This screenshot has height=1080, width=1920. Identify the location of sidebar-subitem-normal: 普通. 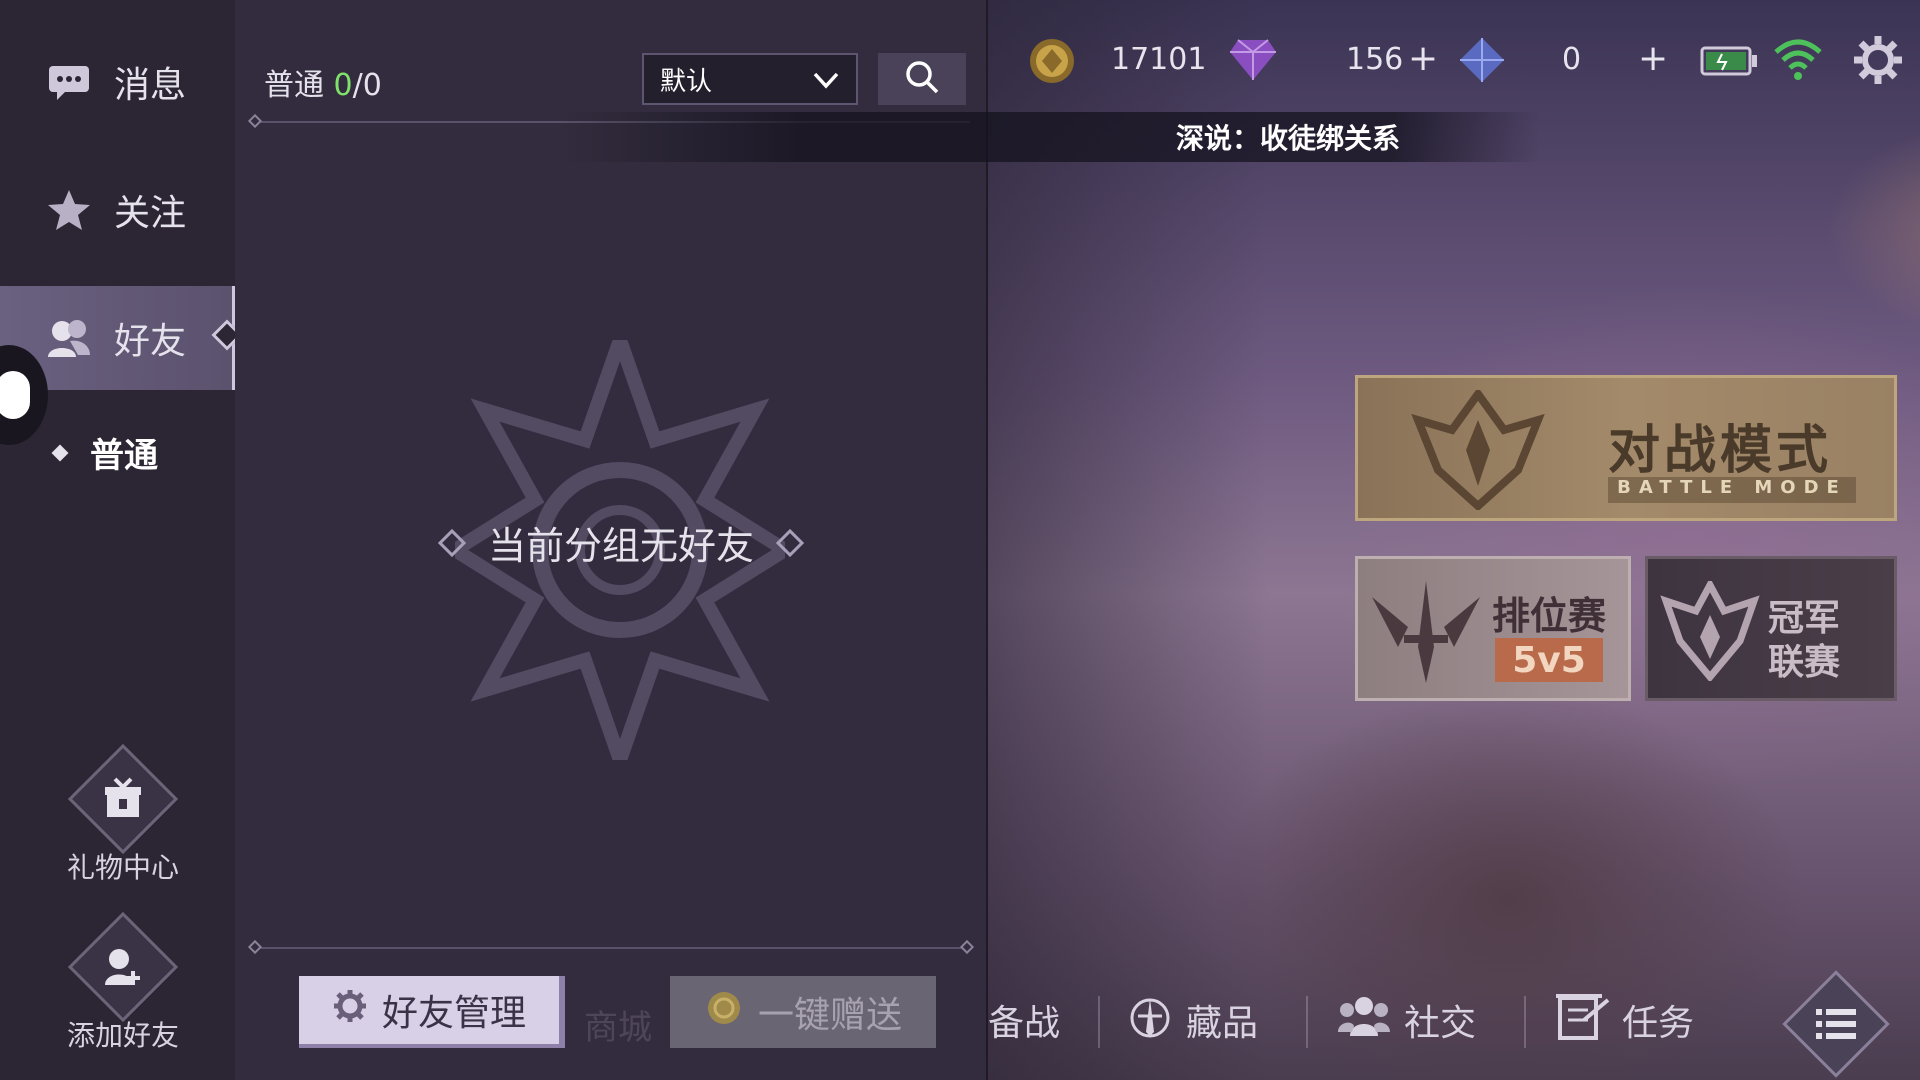
(104, 452).